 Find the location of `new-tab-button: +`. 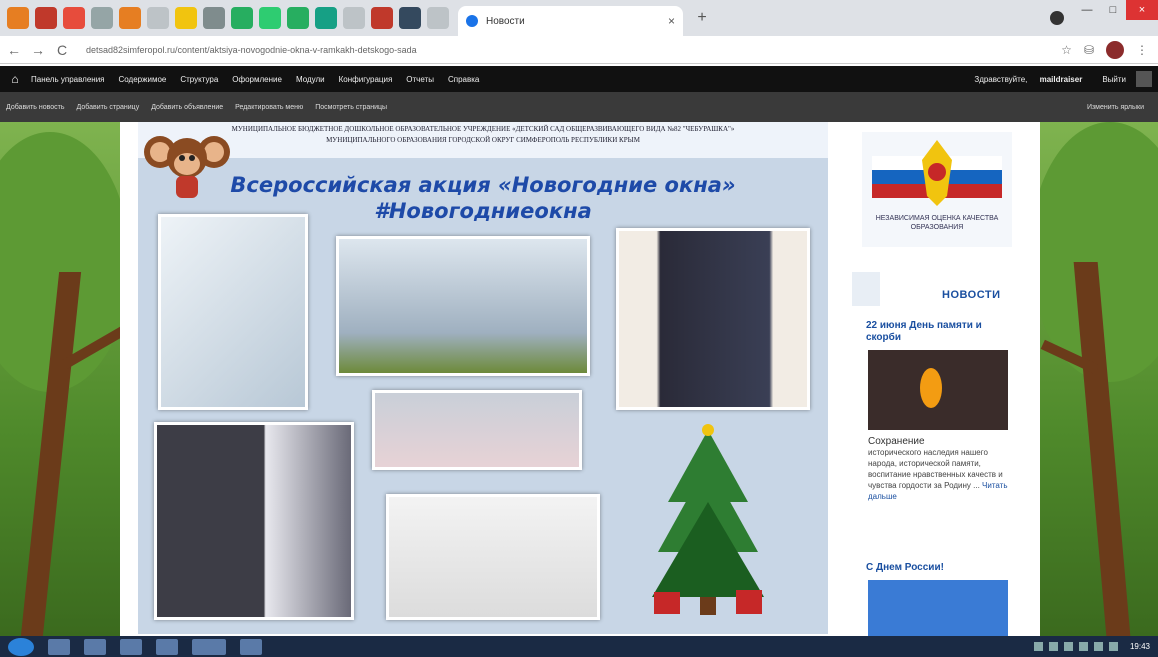

new-tab-button: + is located at coordinates (702, 18).